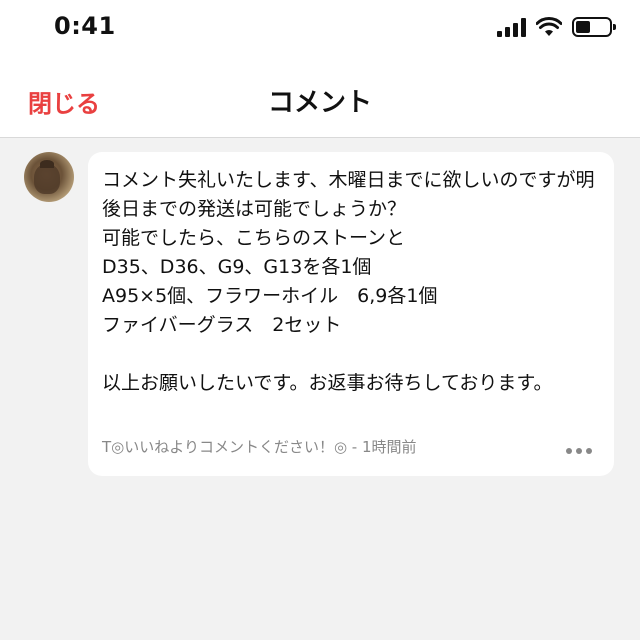 The height and width of the screenshot is (640, 640). I want to click on wifi-icon, so click(549, 26).